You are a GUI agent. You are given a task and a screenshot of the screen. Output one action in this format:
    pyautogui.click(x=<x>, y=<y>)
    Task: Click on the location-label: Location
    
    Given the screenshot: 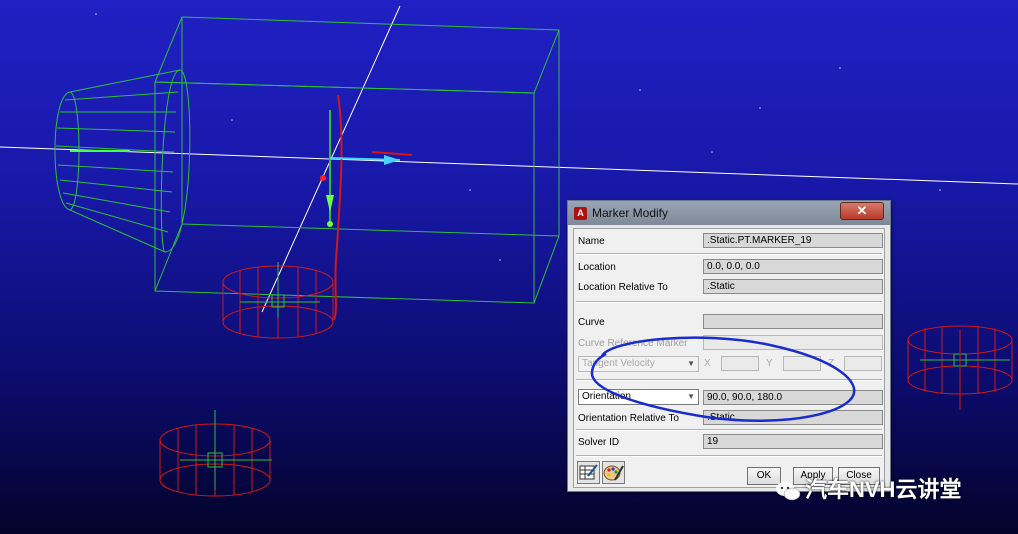 What is the action you would take?
    pyautogui.click(x=597, y=267)
    